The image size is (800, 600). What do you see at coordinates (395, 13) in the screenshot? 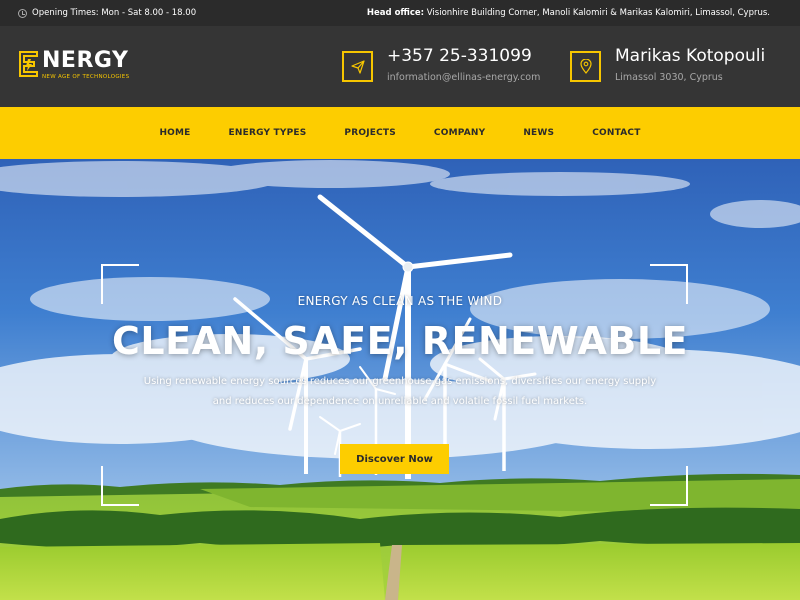
I see `head-office-label: Head office:` at bounding box center [395, 13].